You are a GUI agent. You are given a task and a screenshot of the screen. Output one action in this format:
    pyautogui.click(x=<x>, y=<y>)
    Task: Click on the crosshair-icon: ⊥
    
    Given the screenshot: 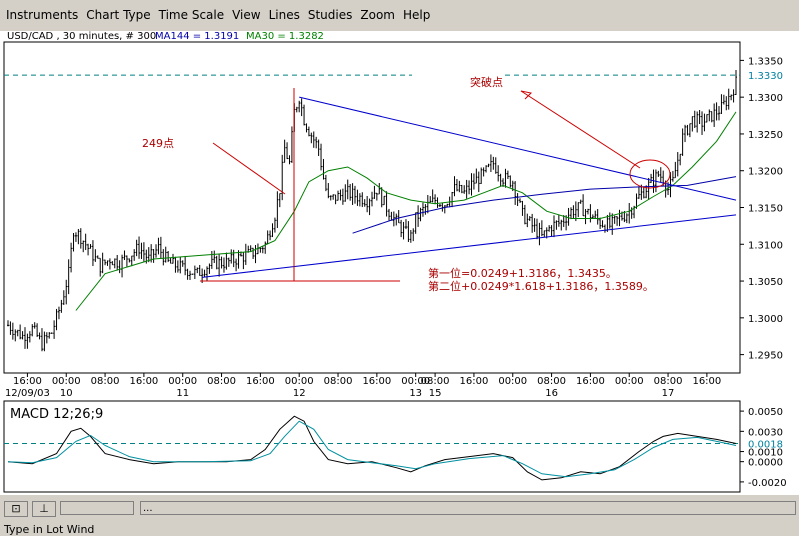 What is the action you would take?
    pyautogui.click(x=44, y=509)
    